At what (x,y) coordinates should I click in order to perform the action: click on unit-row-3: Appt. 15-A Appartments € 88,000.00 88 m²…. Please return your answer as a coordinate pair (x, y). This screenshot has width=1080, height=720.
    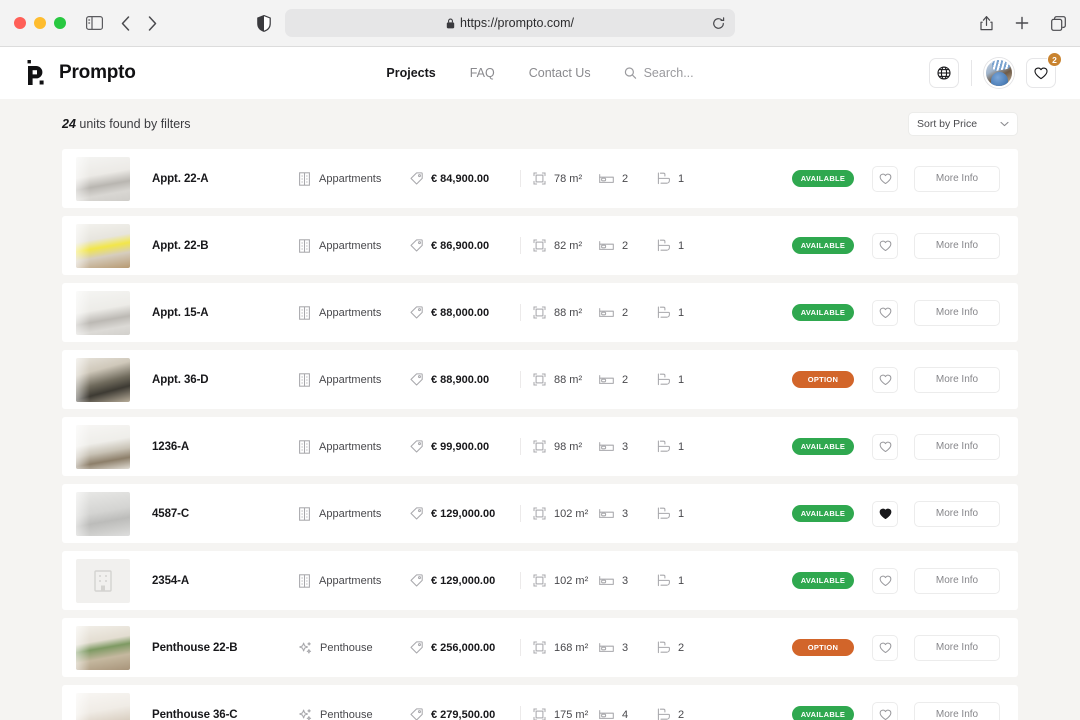
    Looking at the image, I should click on (540, 312).